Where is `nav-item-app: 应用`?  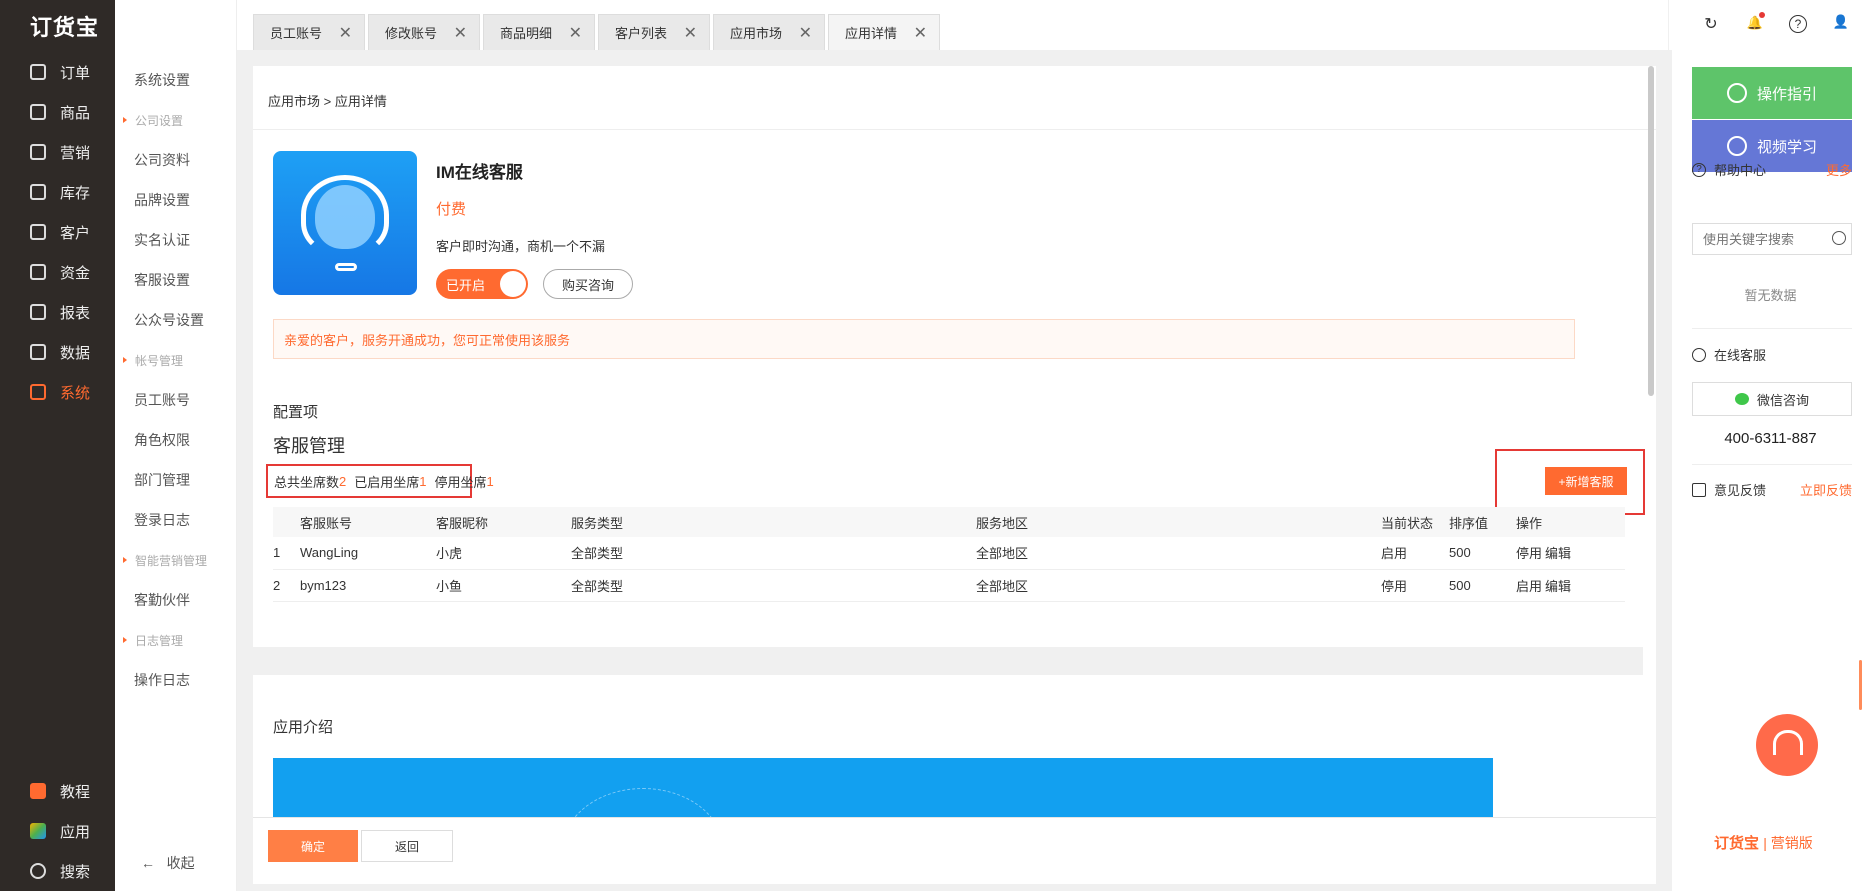
nav-item-app: 应用 is located at coordinates (57, 831).